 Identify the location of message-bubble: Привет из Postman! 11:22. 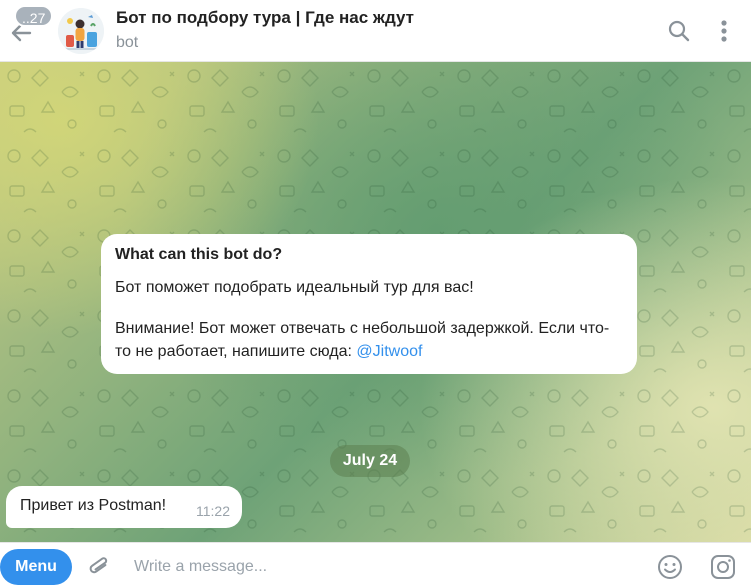
(124, 507).